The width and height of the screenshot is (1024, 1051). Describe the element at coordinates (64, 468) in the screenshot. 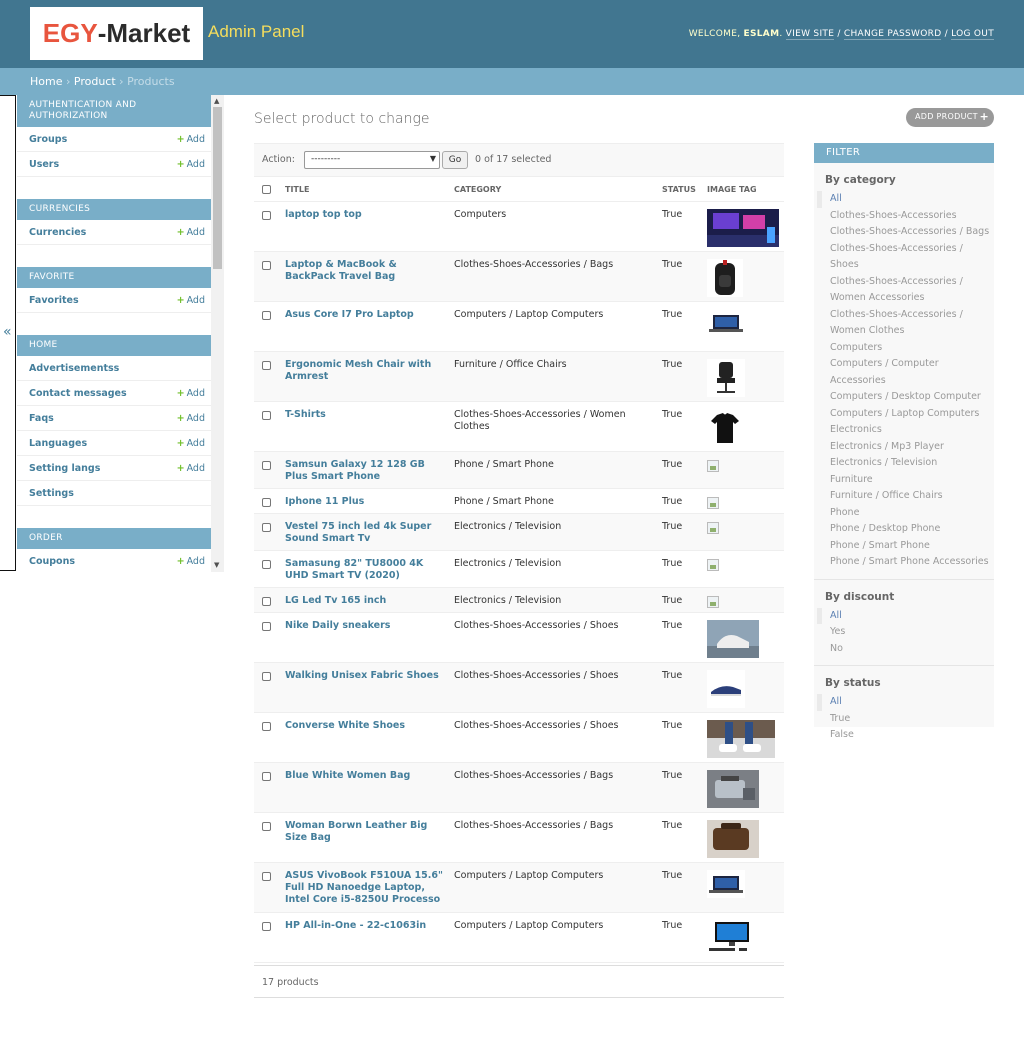

I see `sidebar-item-label: Setting langs` at that location.